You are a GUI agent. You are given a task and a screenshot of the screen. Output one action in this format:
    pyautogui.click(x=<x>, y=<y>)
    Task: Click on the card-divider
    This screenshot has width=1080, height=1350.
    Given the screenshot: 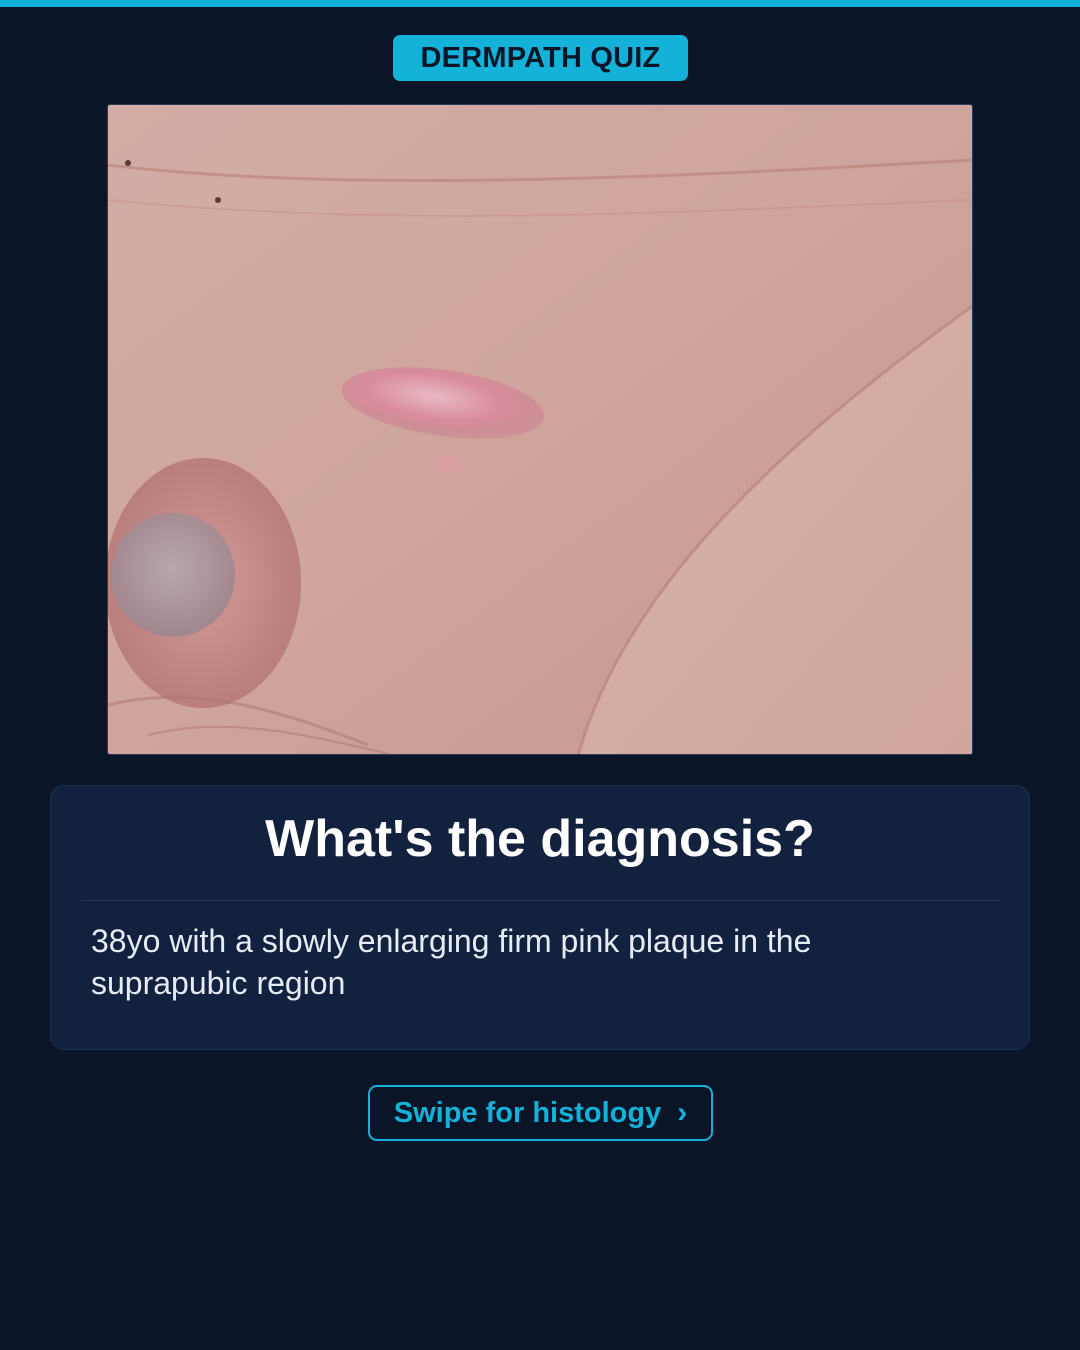 What is the action you would take?
    pyautogui.click(x=541, y=900)
    